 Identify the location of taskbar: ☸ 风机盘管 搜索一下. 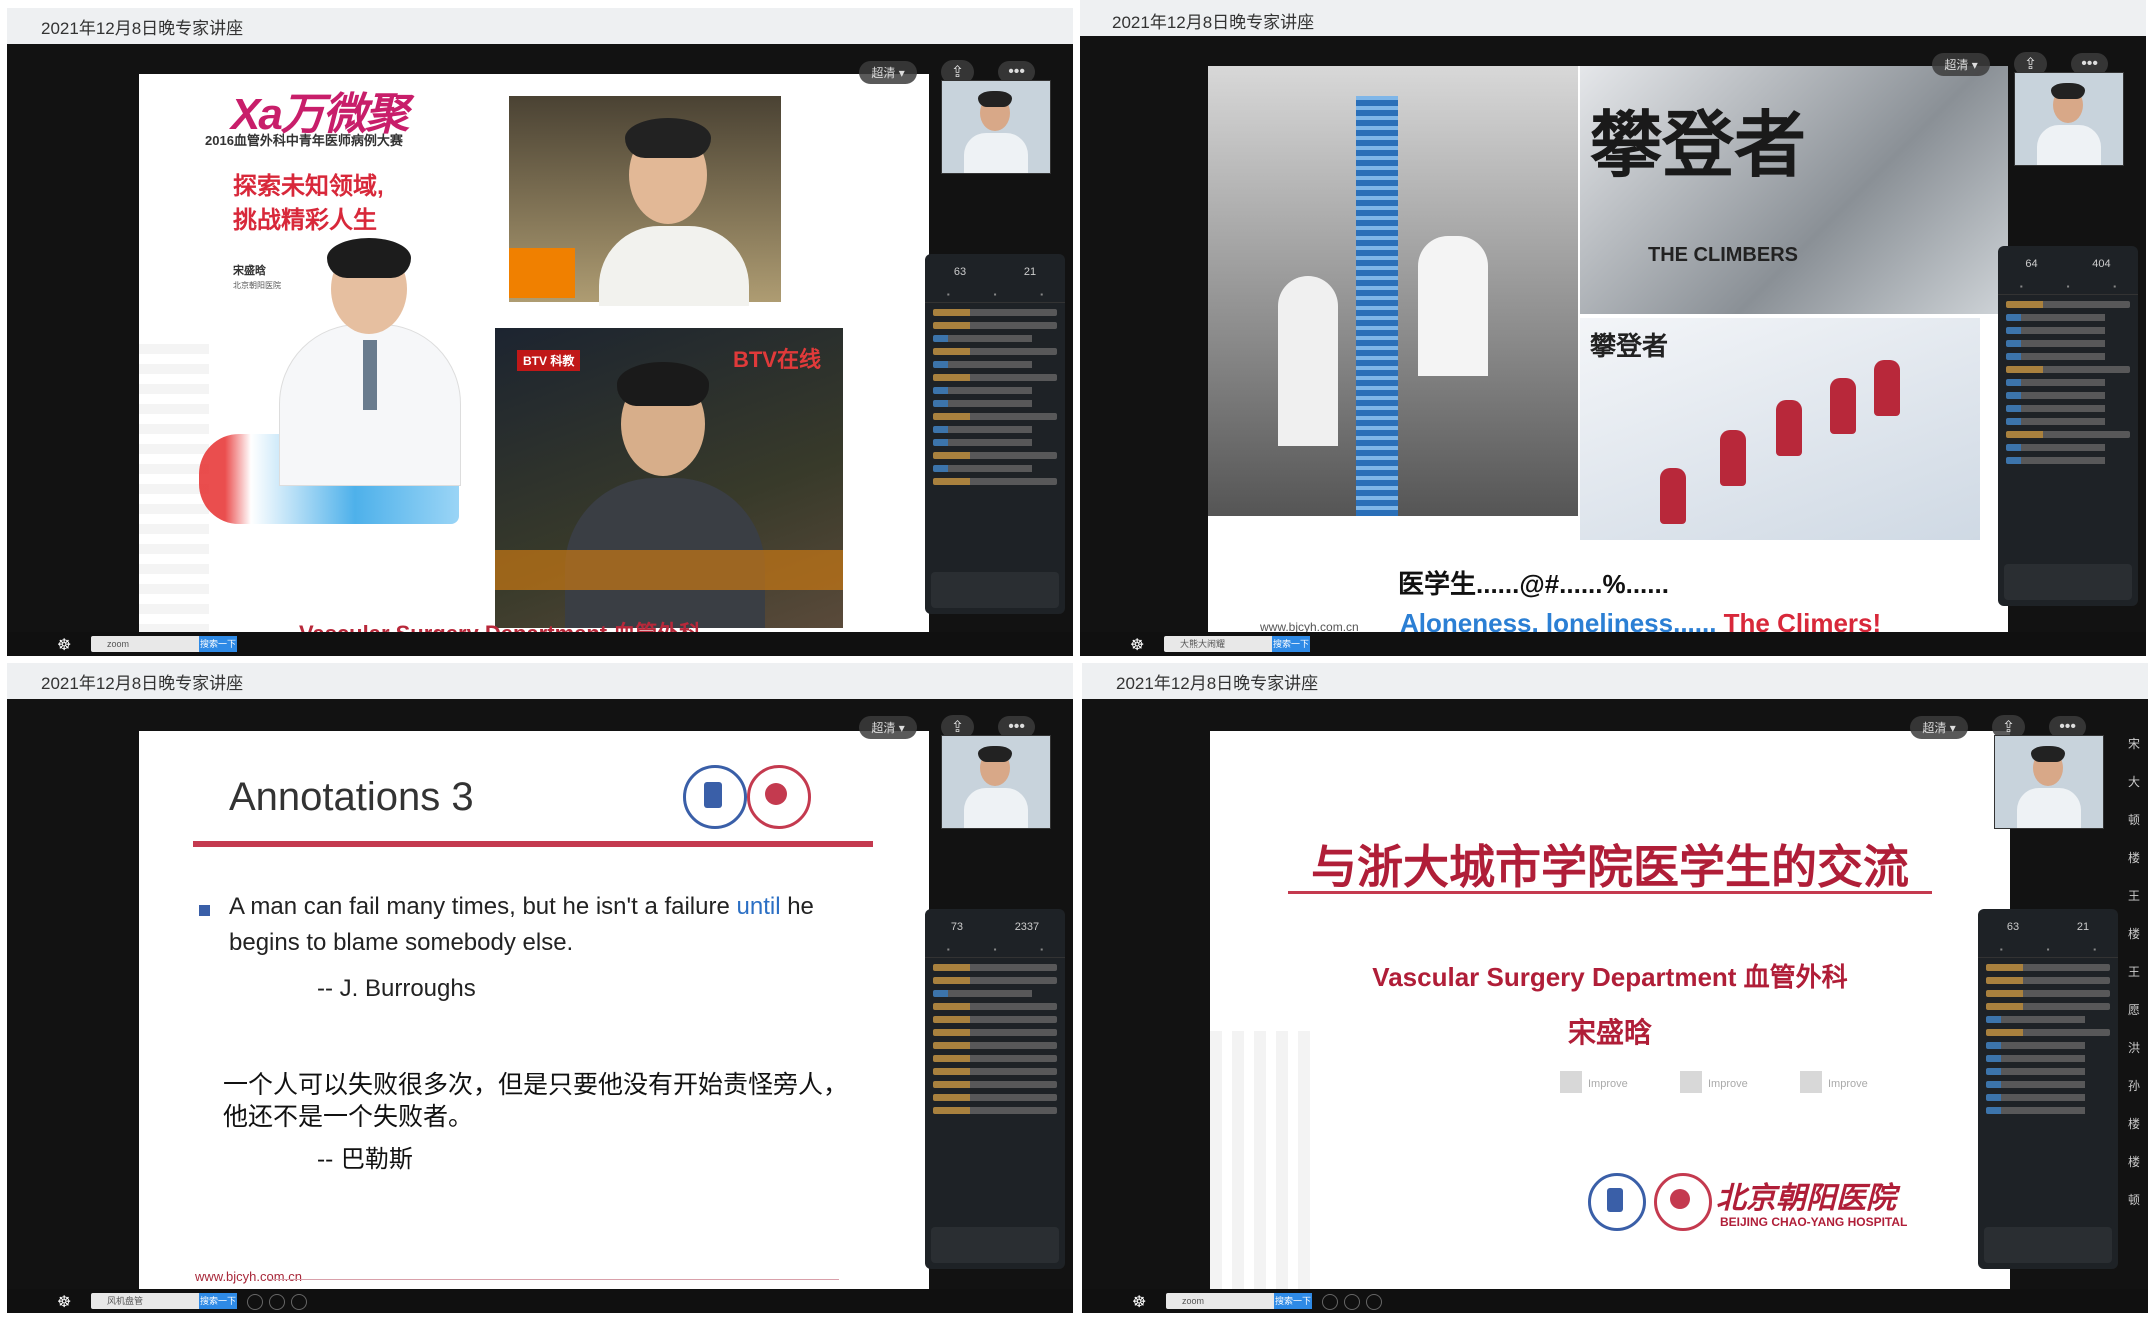
(540, 1301).